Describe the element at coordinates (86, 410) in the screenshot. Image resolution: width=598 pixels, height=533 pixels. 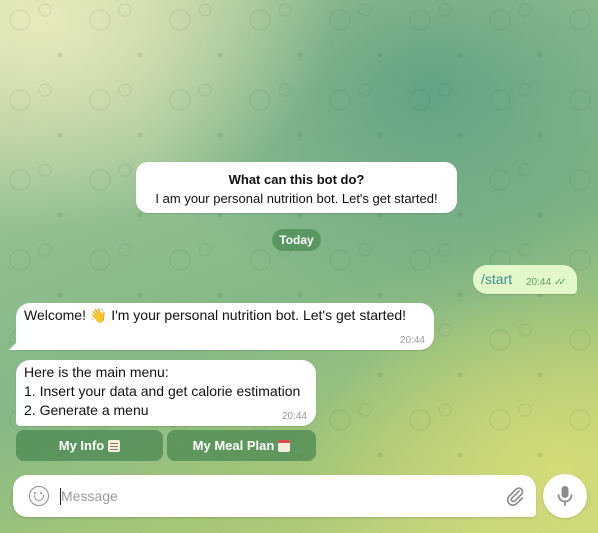
I see `message-line: 2. Generate a menu` at that location.